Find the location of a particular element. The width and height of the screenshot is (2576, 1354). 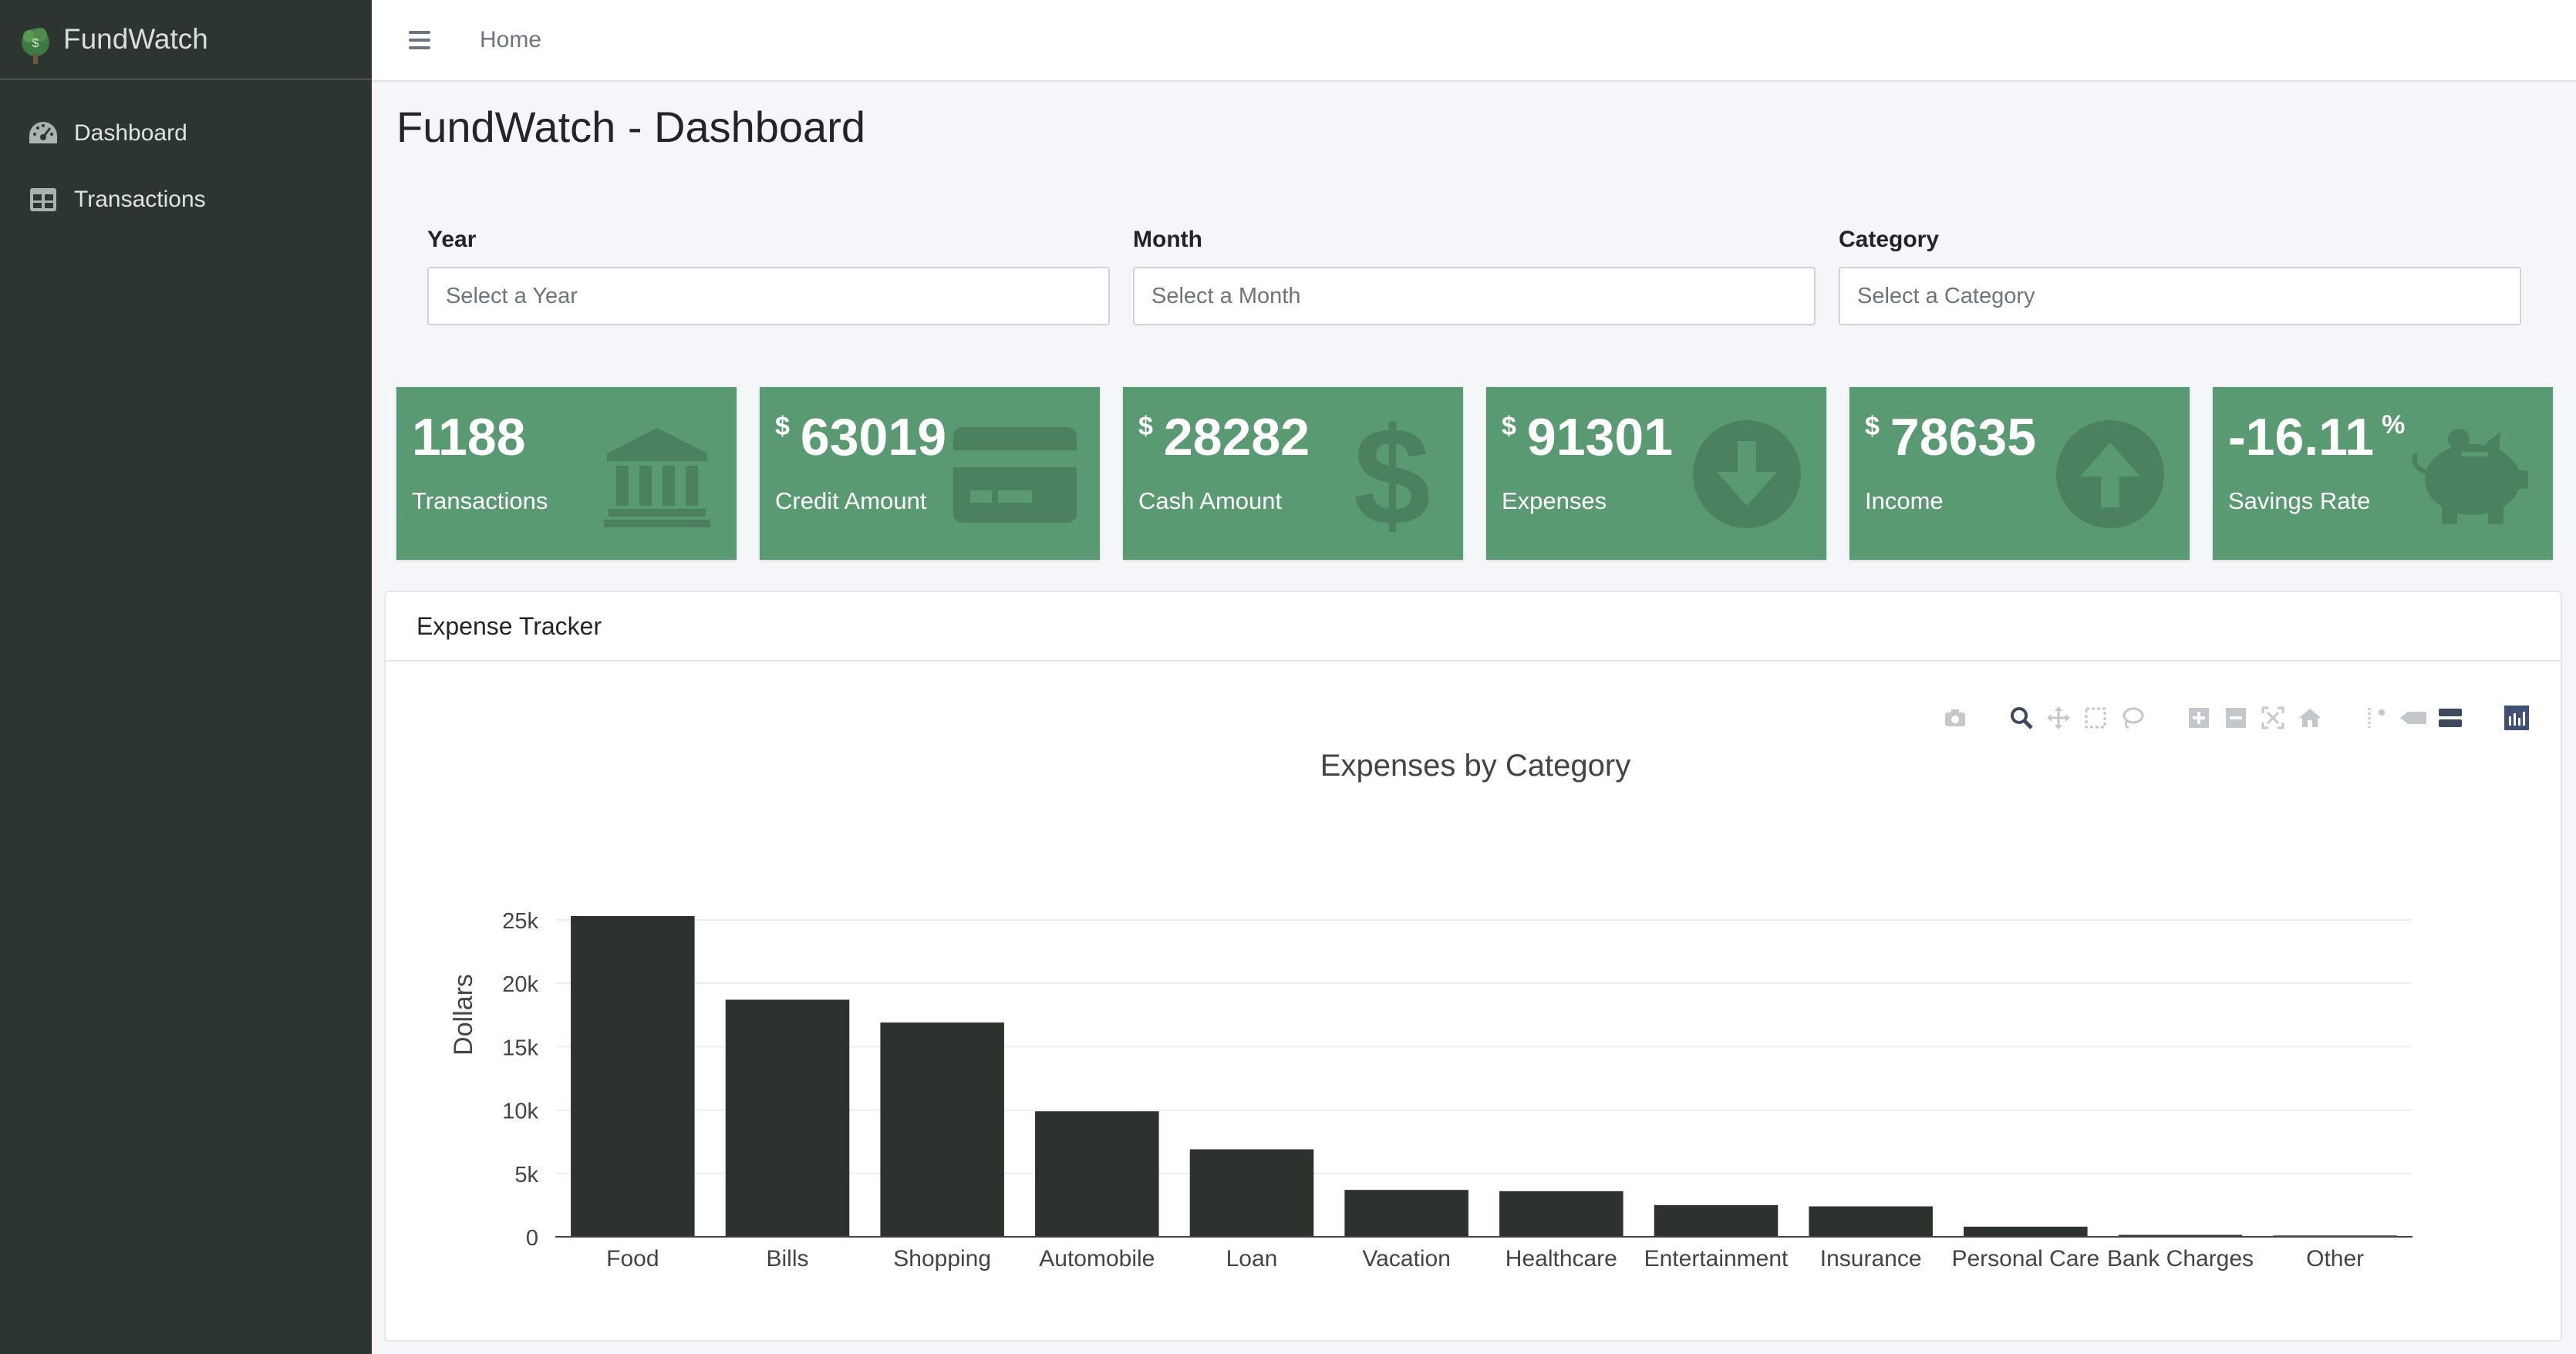

stat-card-transactions: 1188 Transactions is located at coordinates (566, 473).